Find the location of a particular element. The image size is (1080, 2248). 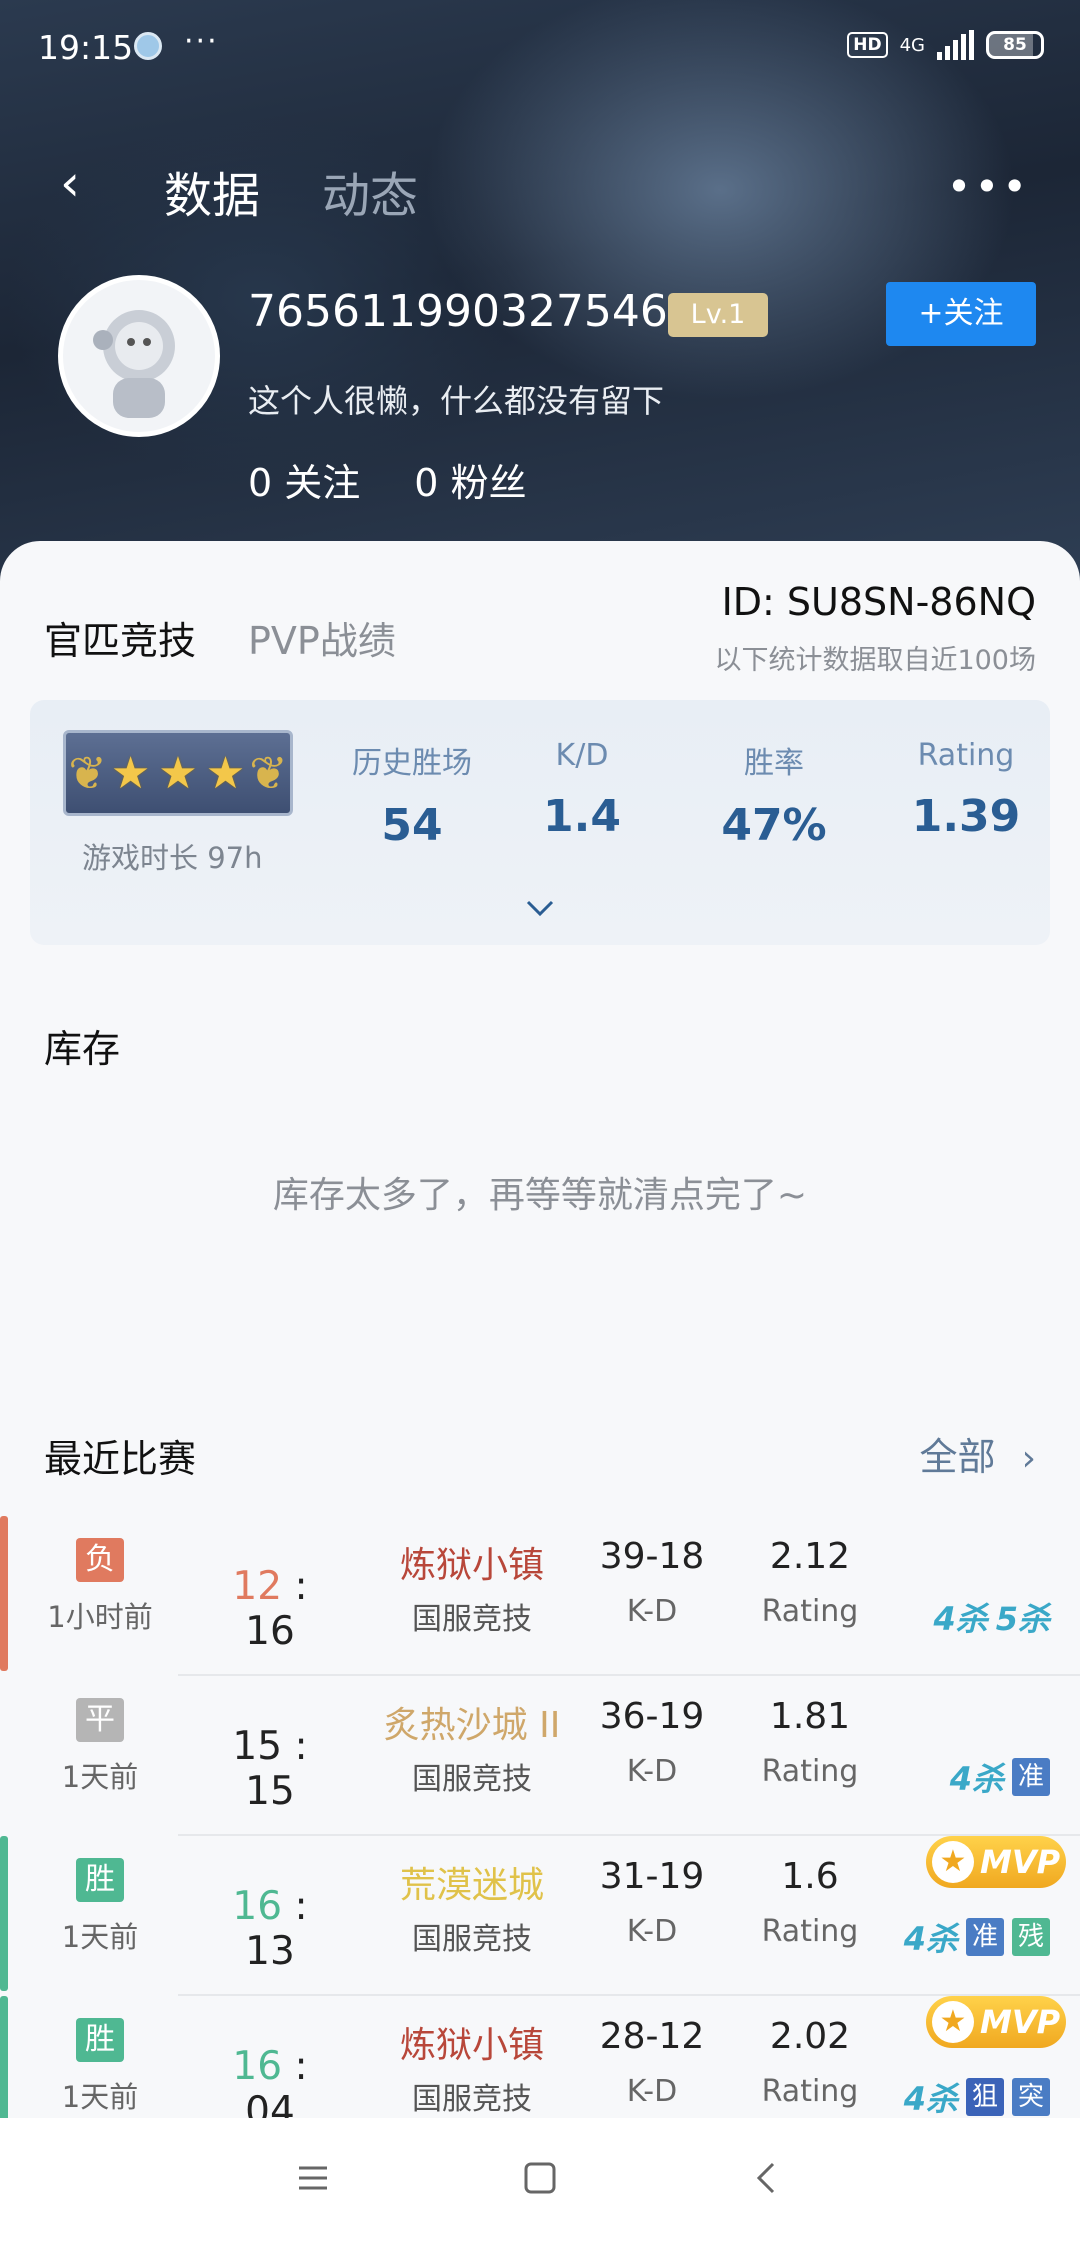

avatar is located at coordinates (139, 356).